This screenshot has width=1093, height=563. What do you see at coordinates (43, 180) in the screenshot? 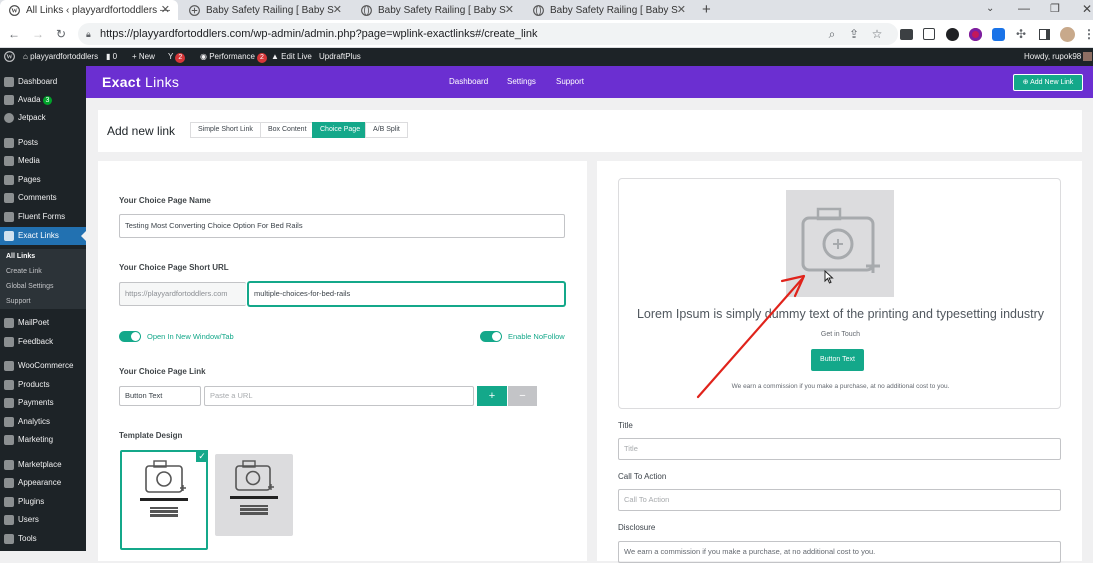
I see `sidebar-item-pages: Pages` at bounding box center [43, 180].